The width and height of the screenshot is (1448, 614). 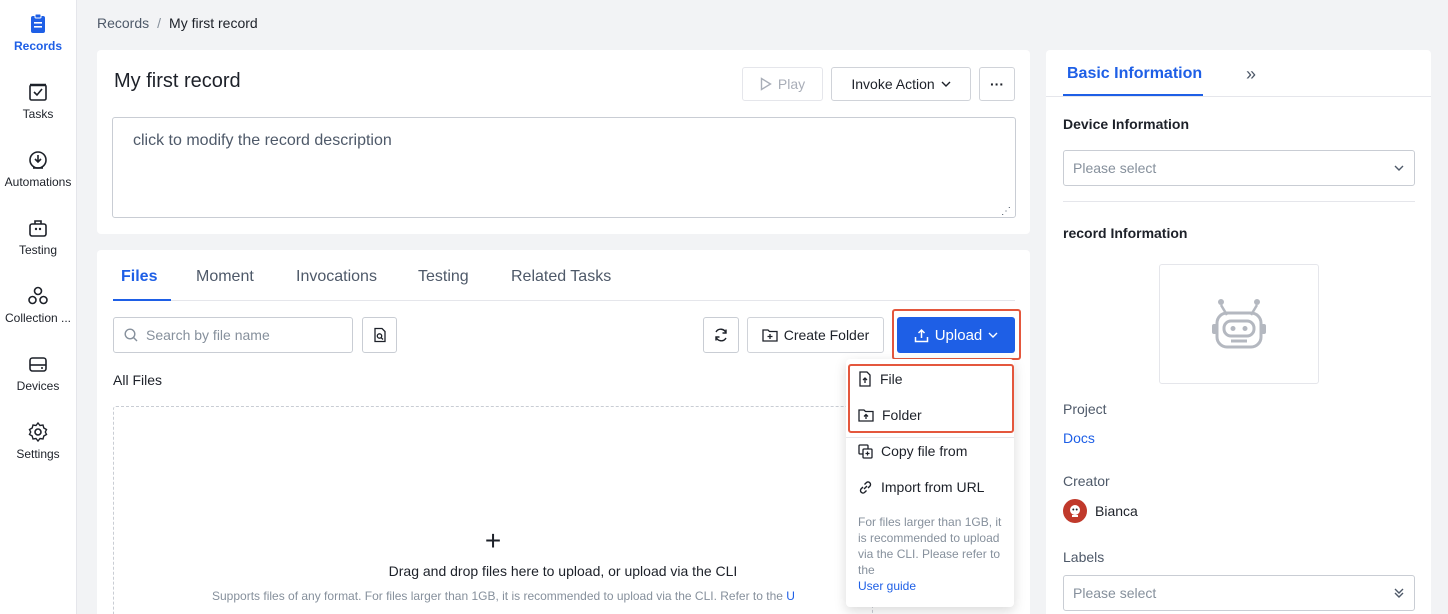 I want to click on section-divider, so click(x=1239, y=201).